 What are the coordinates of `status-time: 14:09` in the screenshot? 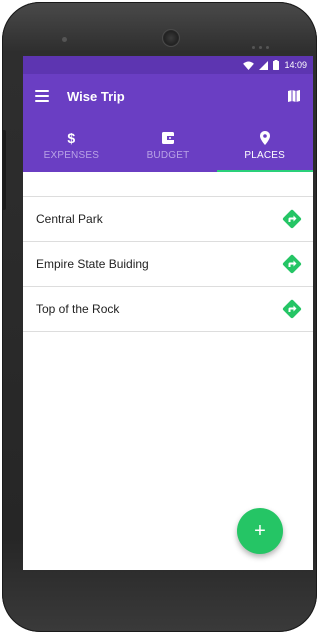 It's located at (295, 65).